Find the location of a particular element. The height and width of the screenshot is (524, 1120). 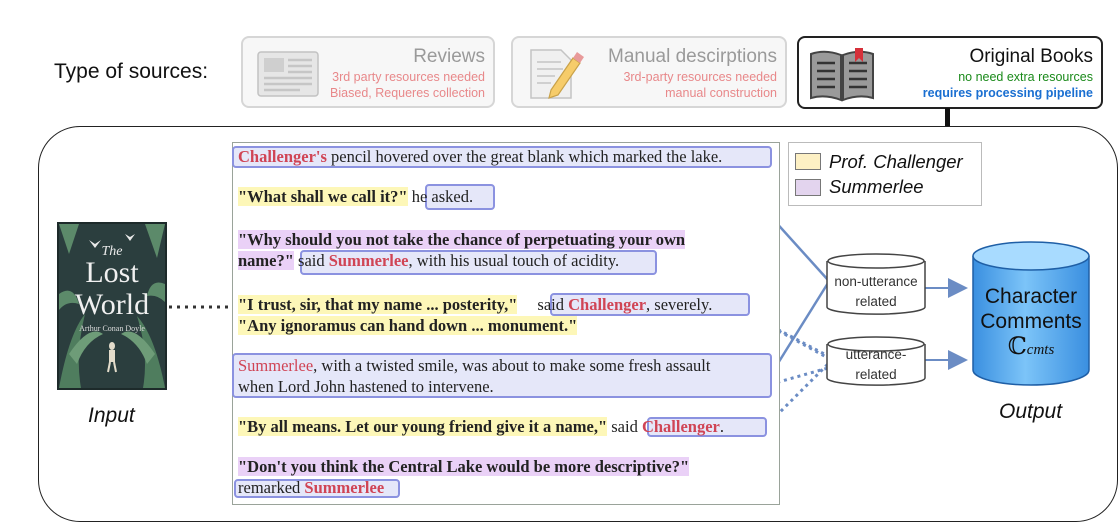

text-line-8: when Lord John hastened to intervene. is located at coordinates (366, 386).